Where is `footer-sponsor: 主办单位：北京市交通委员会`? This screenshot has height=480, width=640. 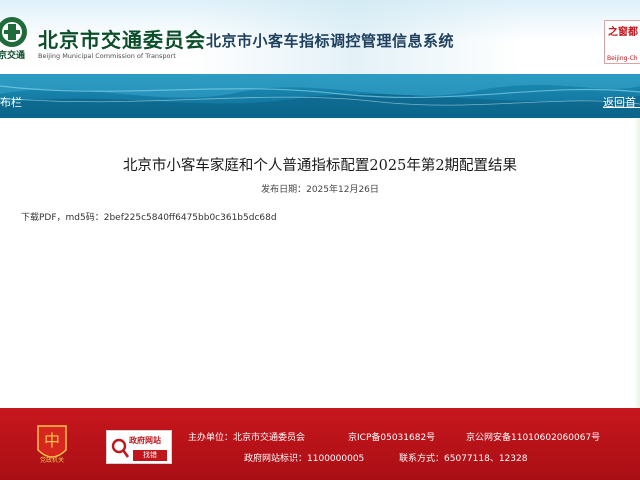
footer-sponsor: 主办单位：北京市交通委员会 is located at coordinates (246, 436).